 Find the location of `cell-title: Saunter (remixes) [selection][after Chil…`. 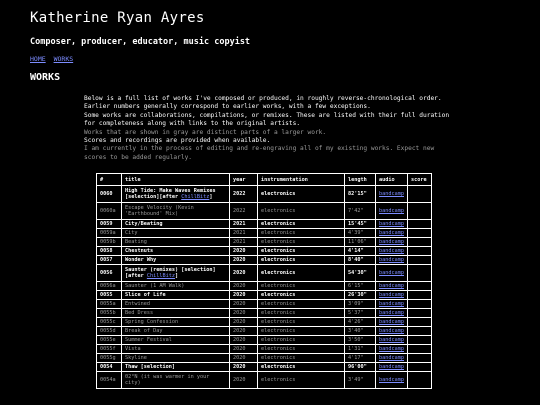

cell-title: Saunter (remixes) [selection][after Chil… is located at coordinates (175, 273).